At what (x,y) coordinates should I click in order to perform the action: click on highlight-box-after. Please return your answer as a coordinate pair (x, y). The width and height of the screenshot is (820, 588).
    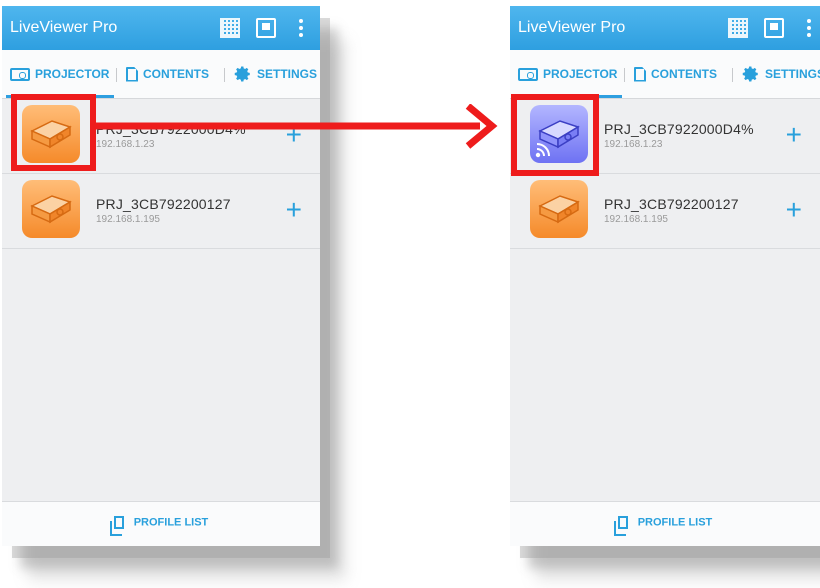
    Looking at the image, I should click on (555, 135).